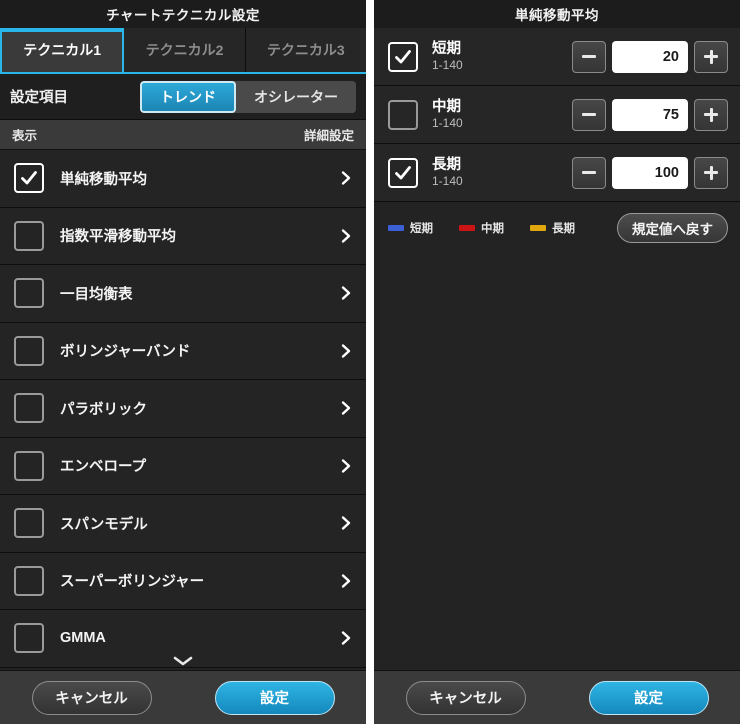 The width and height of the screenshot is (740, 724). What do you see at coordinates (39, 98) in the screenshot?
I see `setting-item-label: 設定項目` at bounding box center [39, 98].